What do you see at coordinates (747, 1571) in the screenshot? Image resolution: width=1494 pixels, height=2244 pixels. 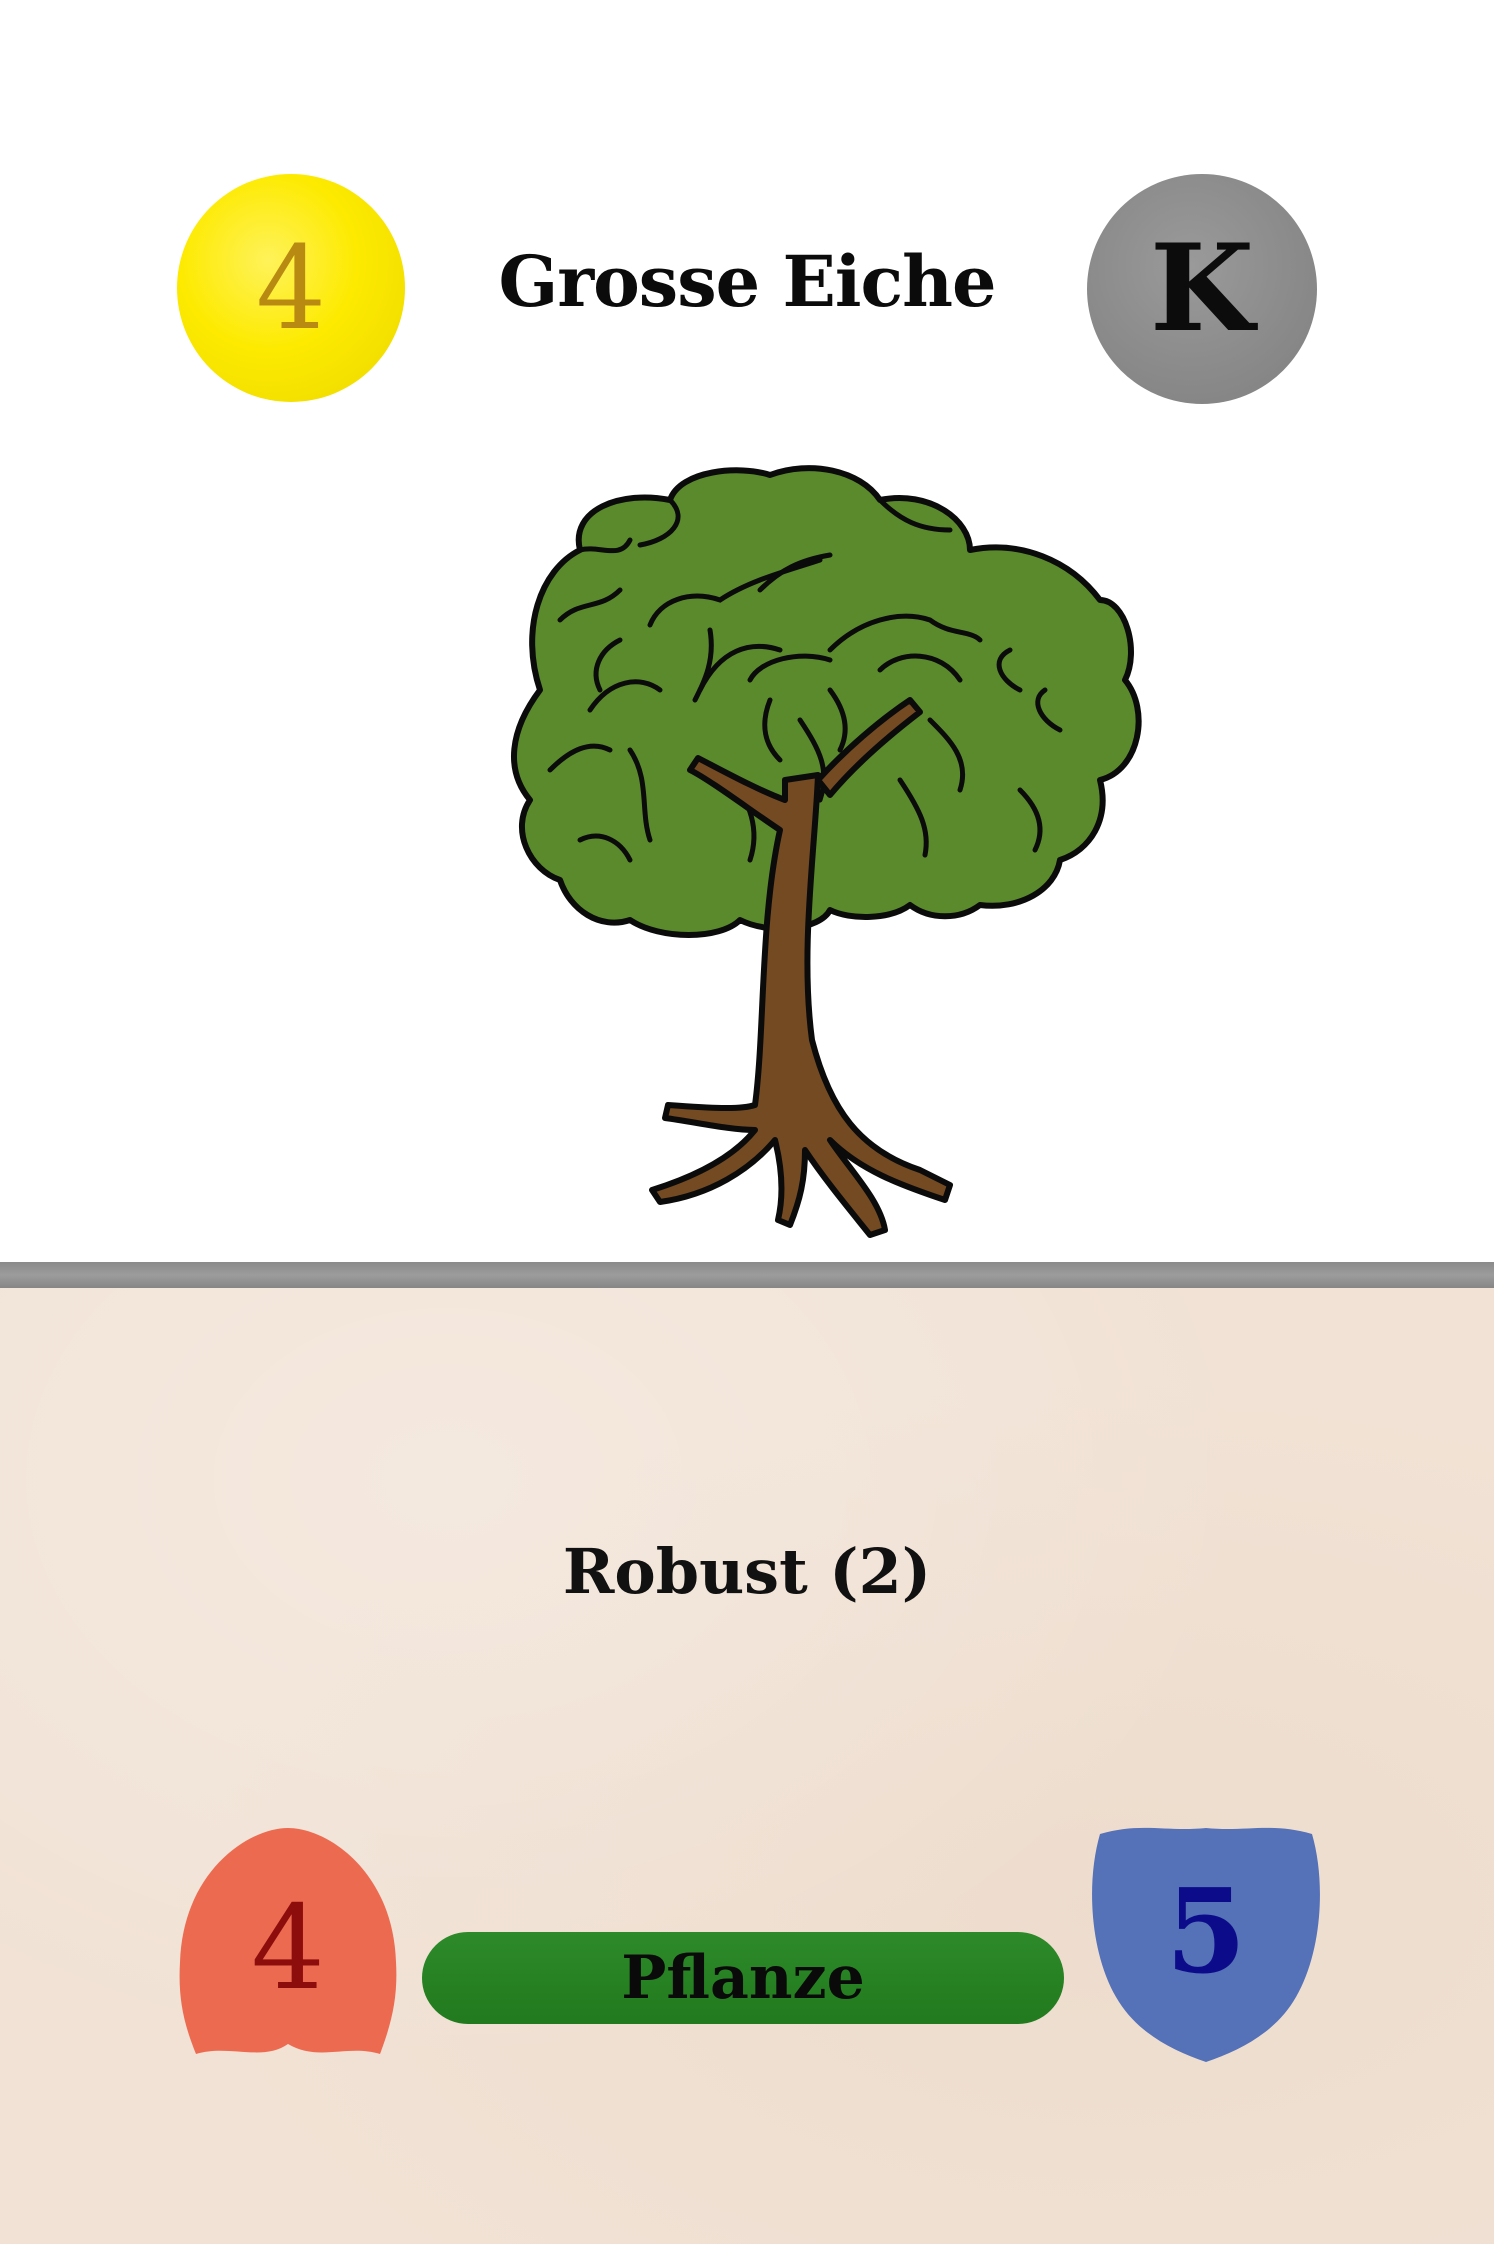 I see `ability-text: Robust (2)` at bounding box center [747, 1571].